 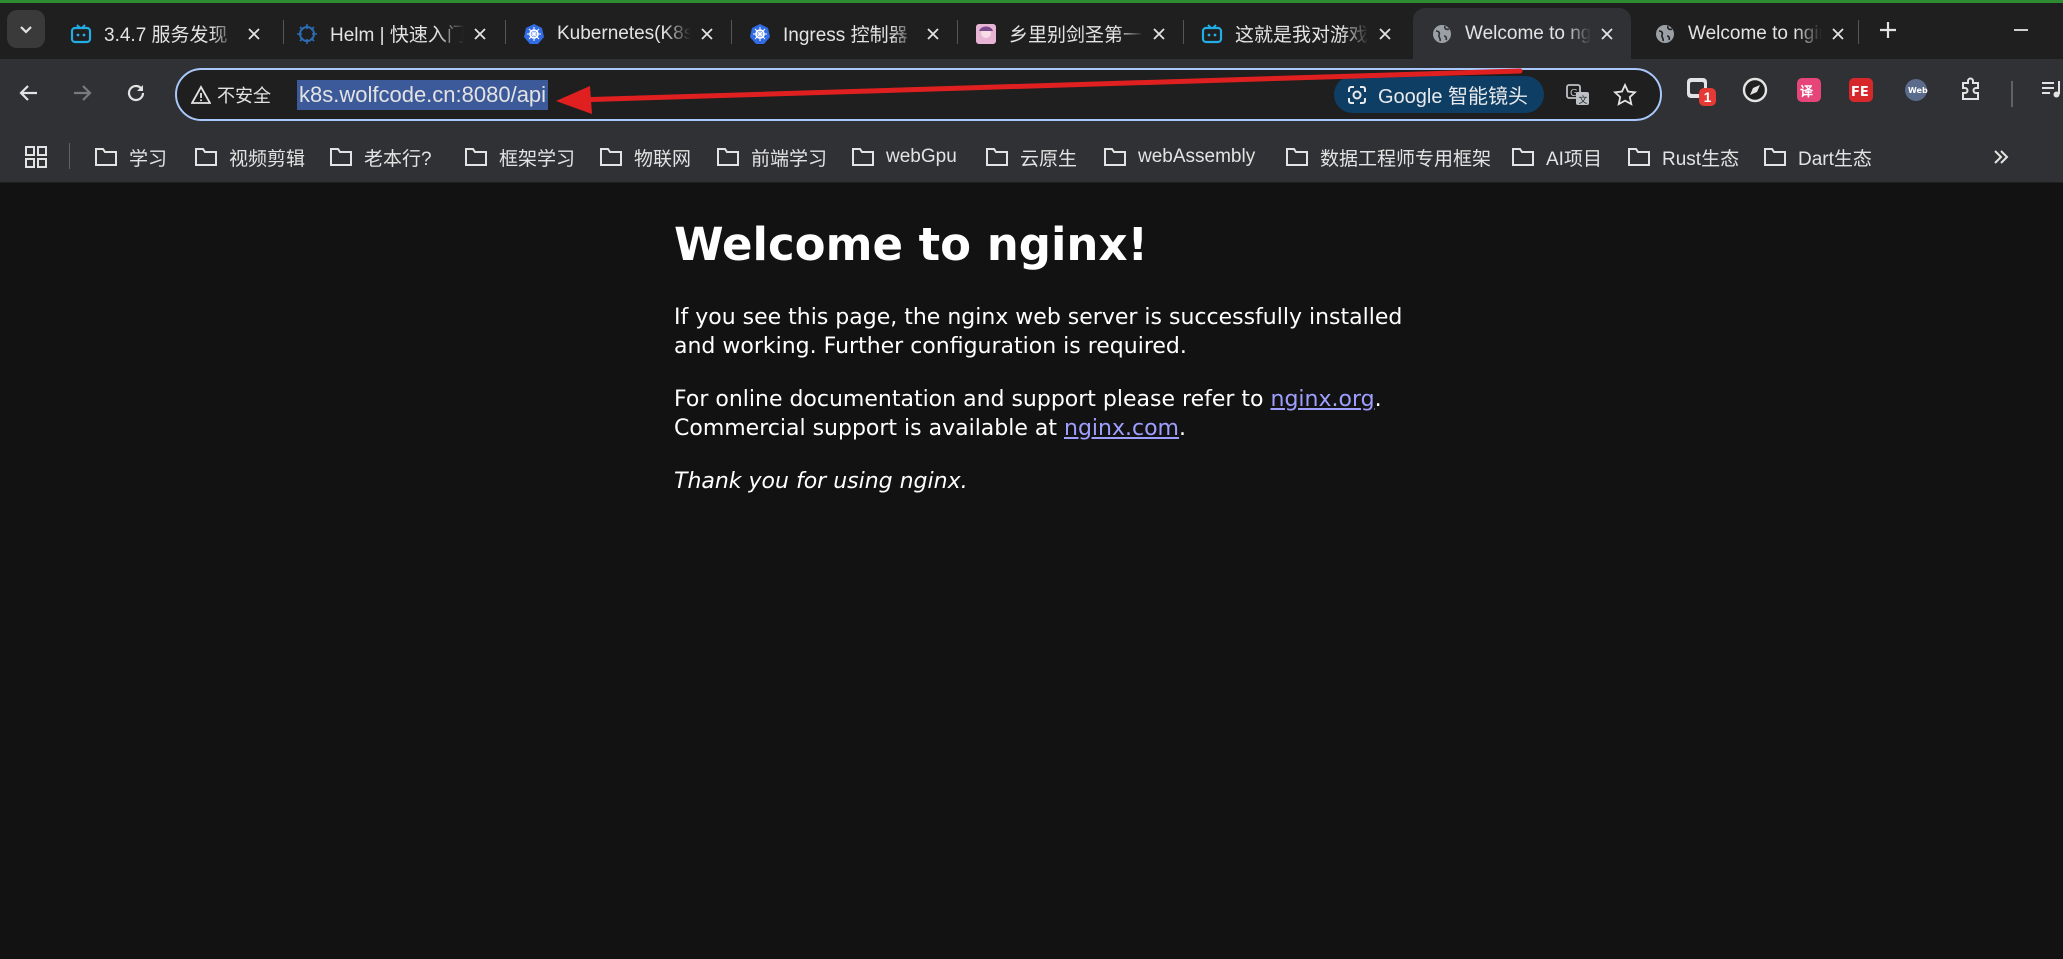 I want to click on security-label: 不安全, so click(x=244, y=96).